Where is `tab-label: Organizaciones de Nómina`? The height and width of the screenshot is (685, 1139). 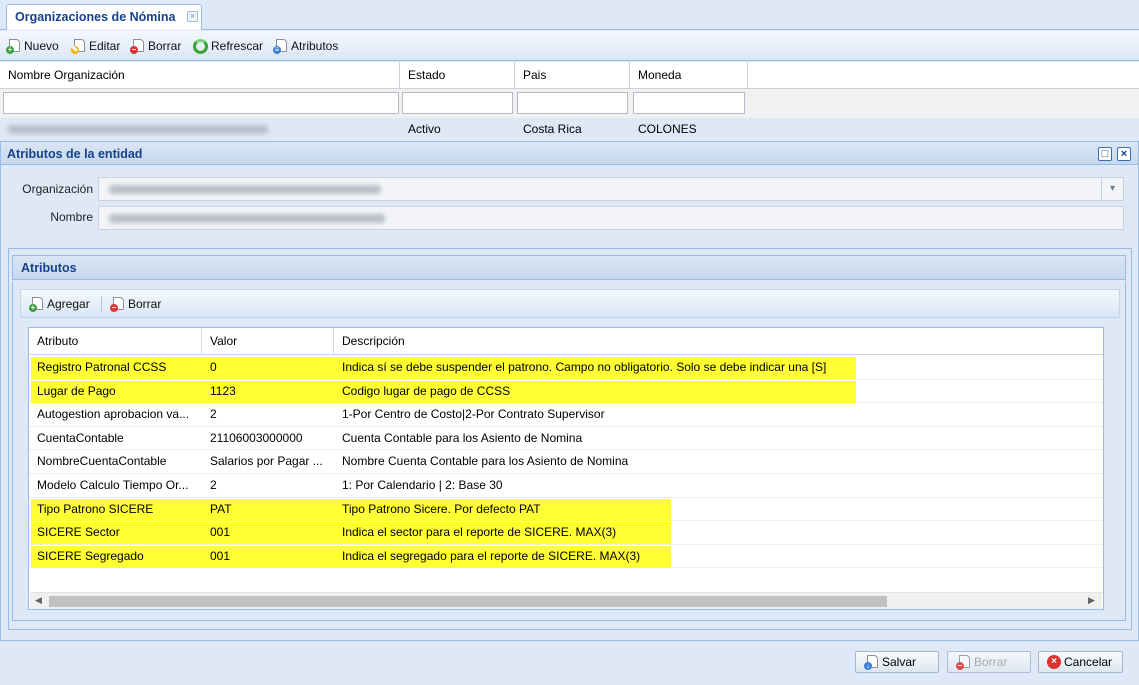 tab-label: Organizaciones de Nómina is located at coordinates (95, 17).